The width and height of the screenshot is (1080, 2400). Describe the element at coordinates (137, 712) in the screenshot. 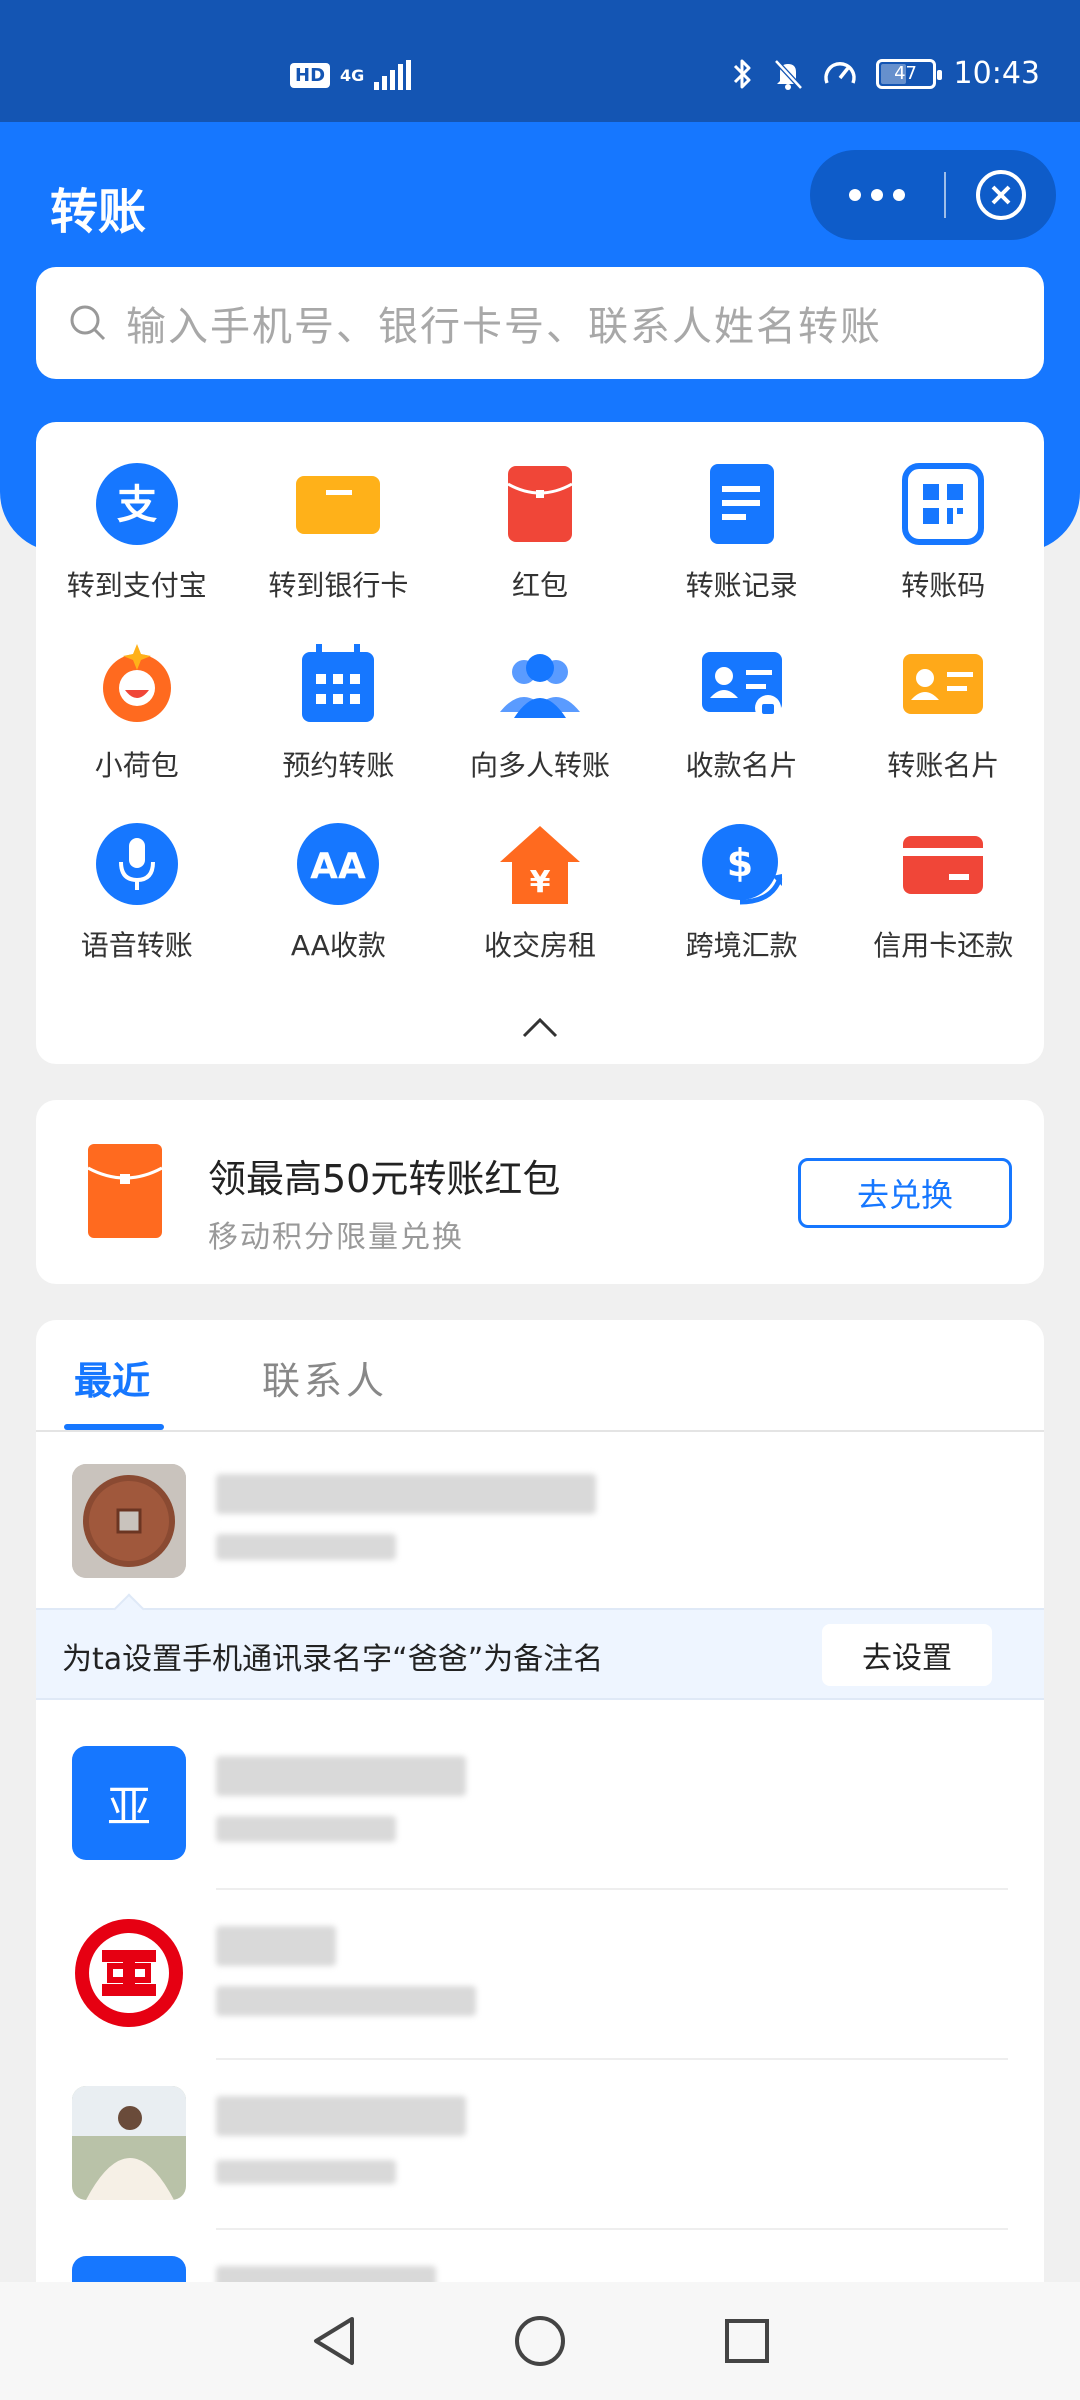

I see `small-purse: 小荷包` at that location.